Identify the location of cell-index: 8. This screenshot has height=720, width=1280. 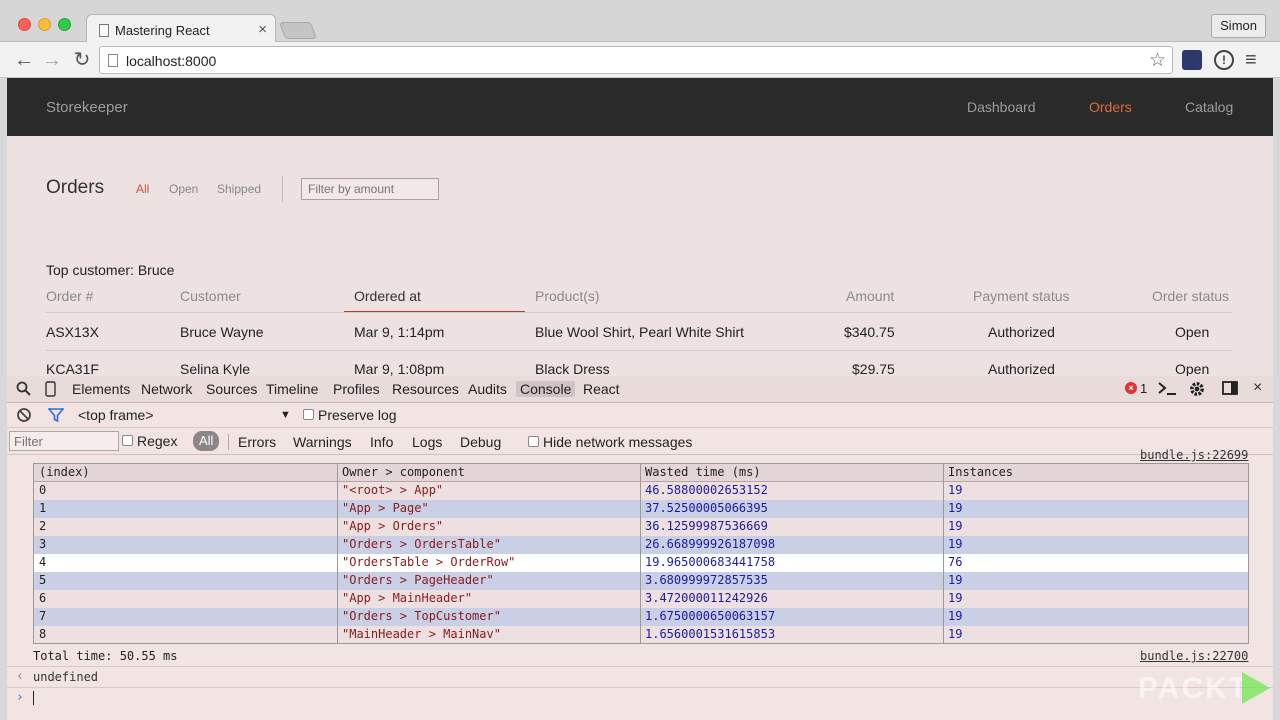
(43, 634).